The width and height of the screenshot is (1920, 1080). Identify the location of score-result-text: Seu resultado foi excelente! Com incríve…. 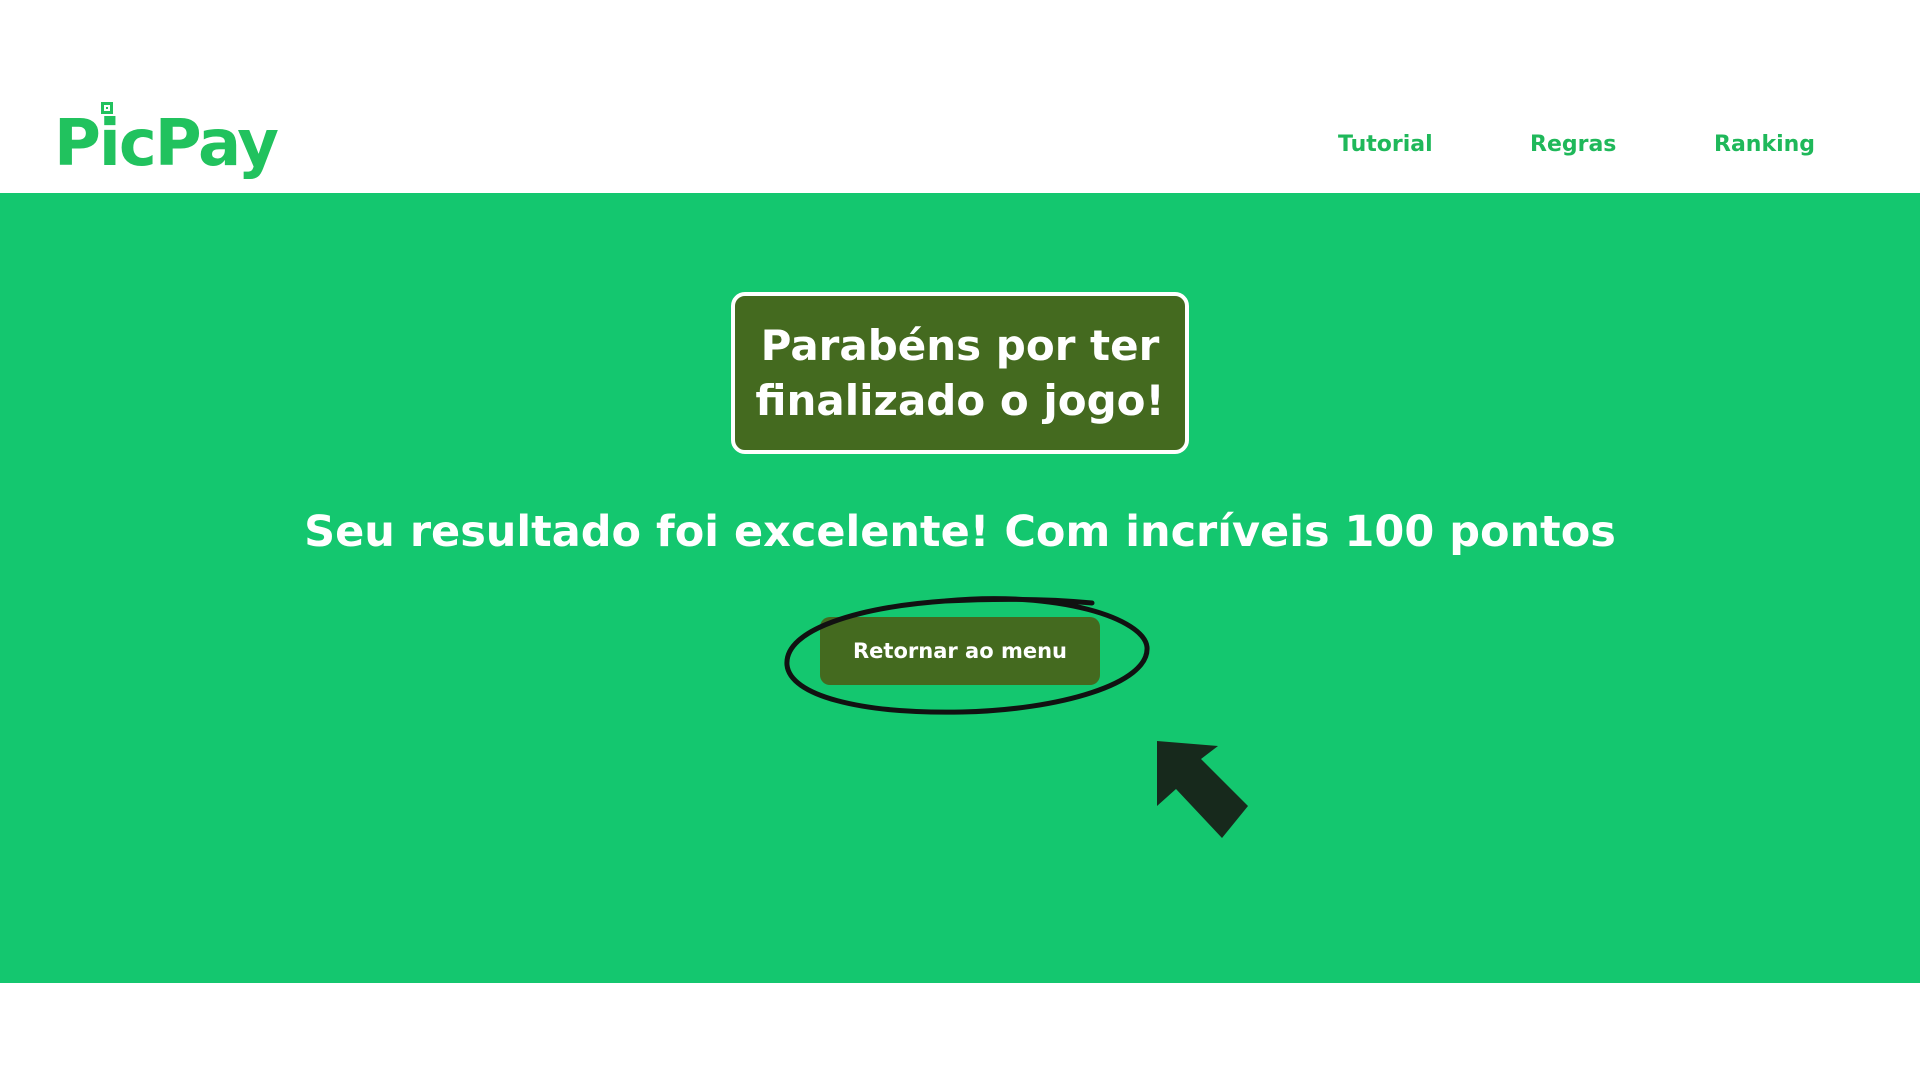
(960, 532).